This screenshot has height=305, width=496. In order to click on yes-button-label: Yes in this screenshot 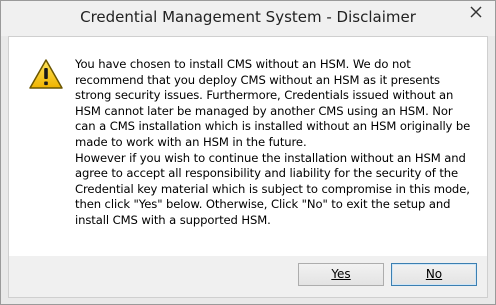, I will do `click(341, 274)`.